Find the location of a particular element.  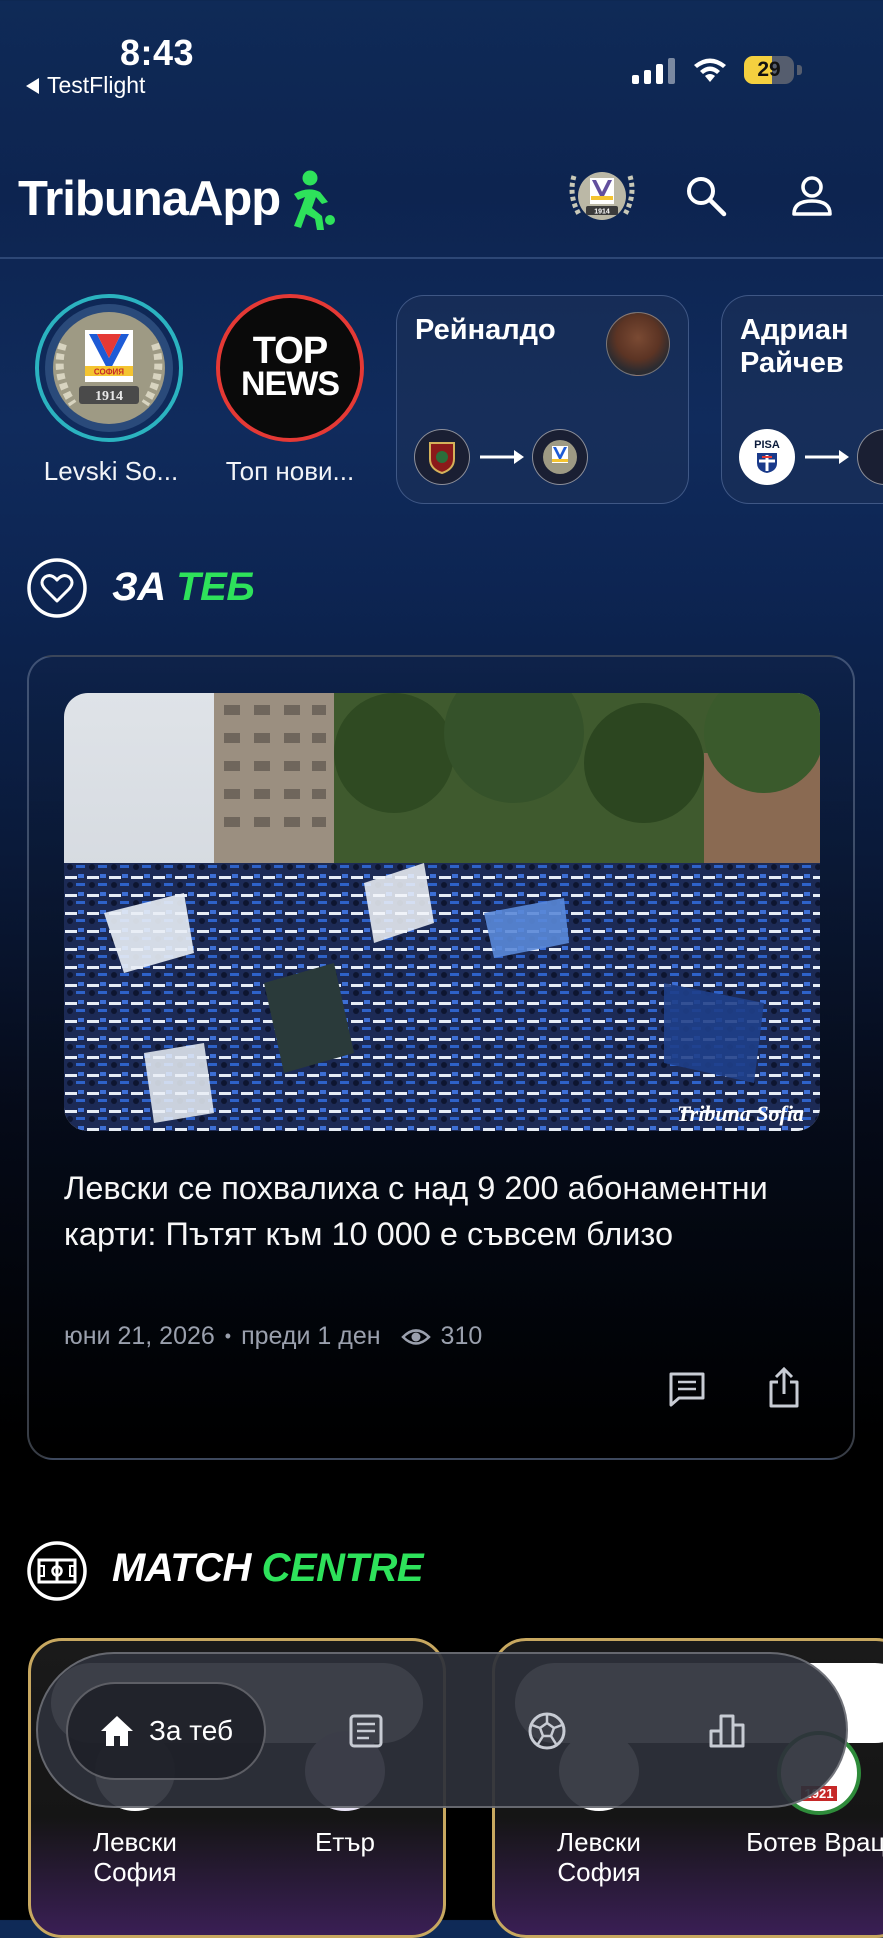

player-photo is located at coordinates (638, 344).